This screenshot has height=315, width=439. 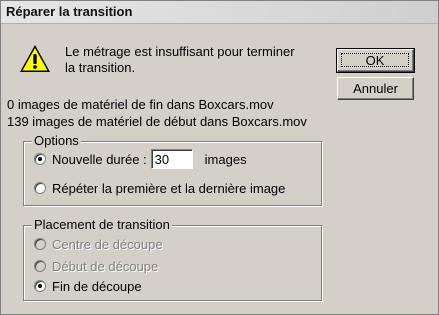 I want to click on placement-end-option: Fin de découpe, so click(x=88, y=286).